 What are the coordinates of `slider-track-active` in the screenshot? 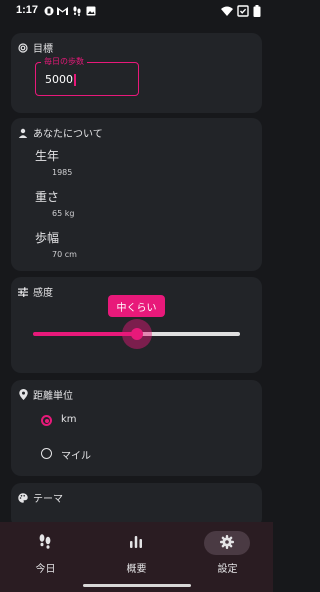 It's located at (85, 334).